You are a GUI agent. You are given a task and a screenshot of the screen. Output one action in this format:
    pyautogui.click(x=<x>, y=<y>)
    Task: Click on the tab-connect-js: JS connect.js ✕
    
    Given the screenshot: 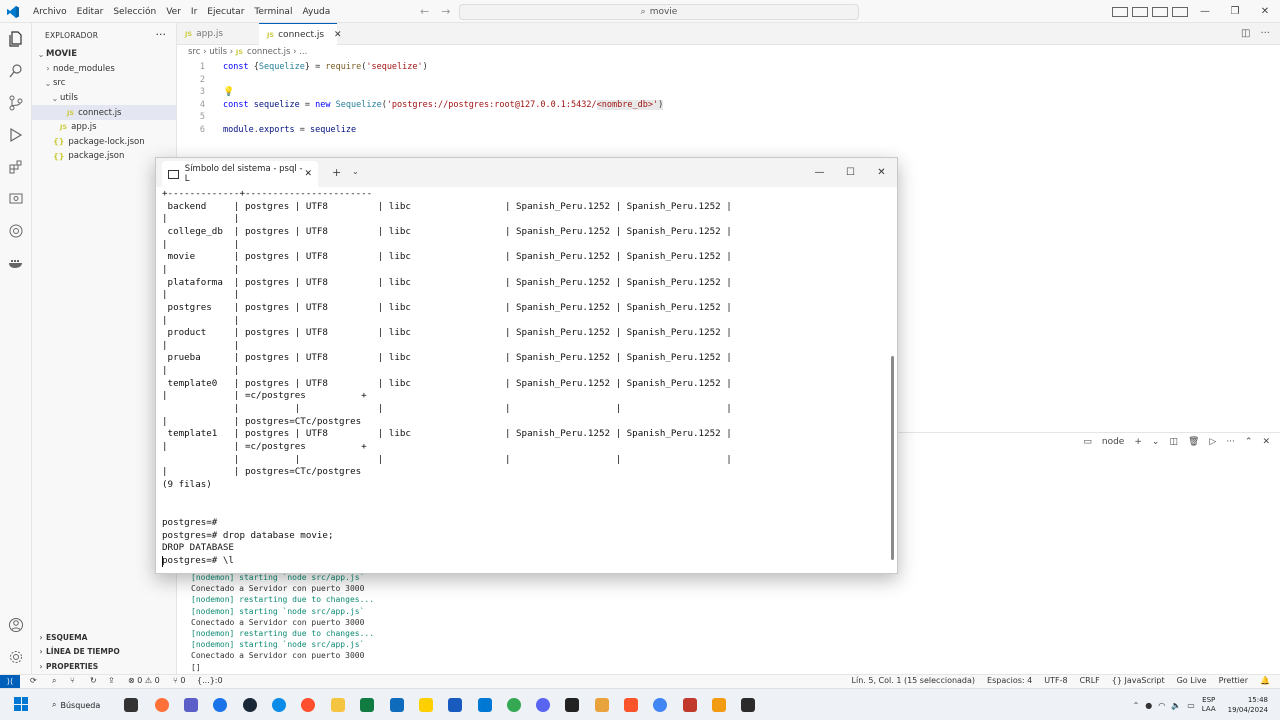 What is the action you would take?
    pyautogui.click(x=300, y=34)
    